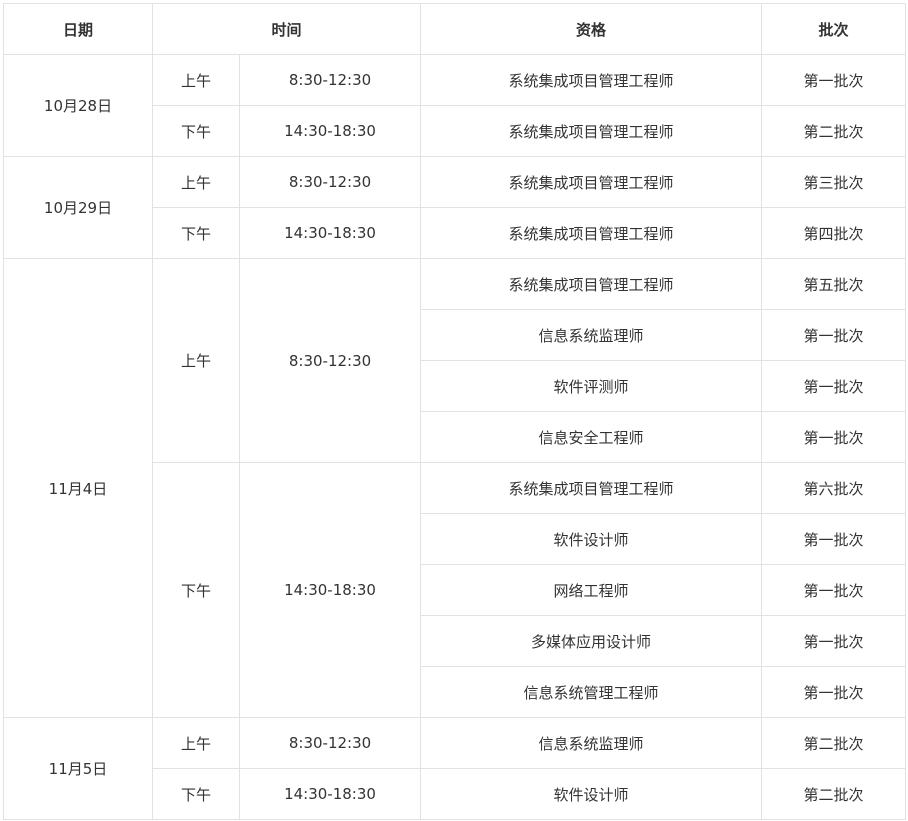  Describe the element at coordinates (591, 590) in the screenshot. I see `qualification-cell: 网络工程师` at that location.